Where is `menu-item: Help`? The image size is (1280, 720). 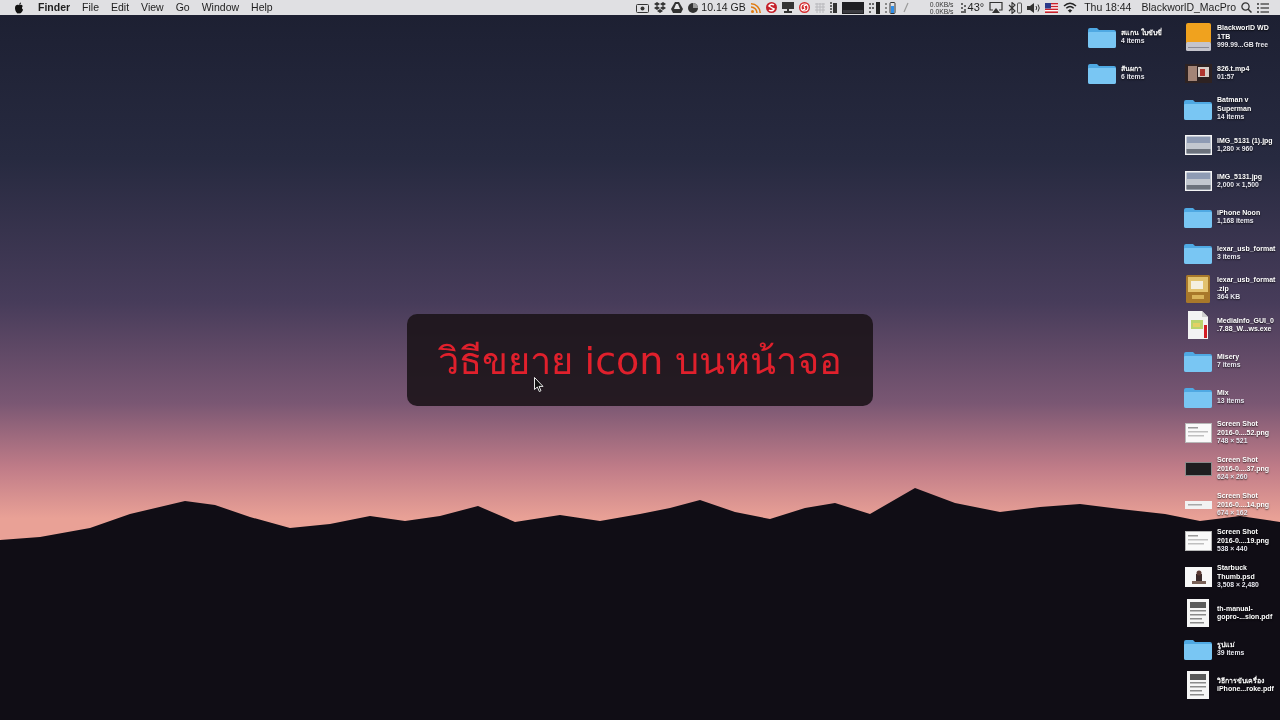 menu-item: Help is located at coordinates (262, 7).